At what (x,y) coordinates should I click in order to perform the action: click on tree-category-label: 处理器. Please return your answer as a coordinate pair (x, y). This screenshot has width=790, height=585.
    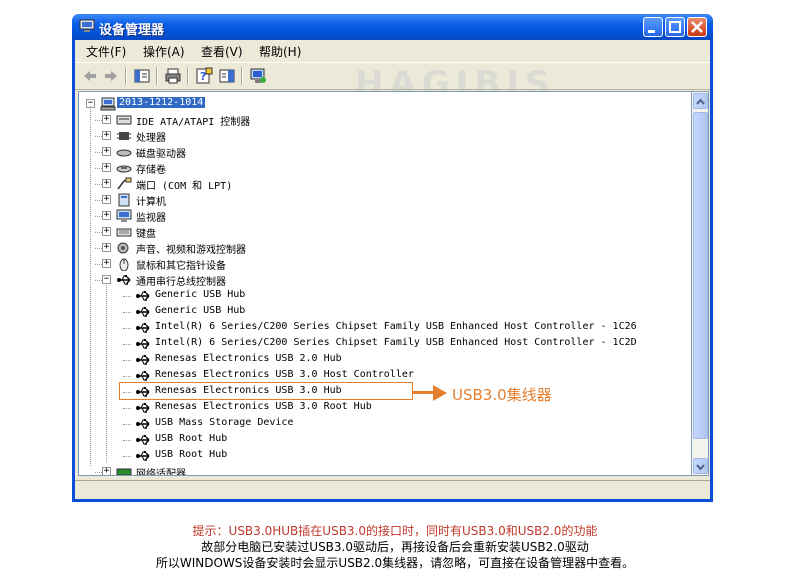
    Looking at the image, I should click on (151, 136).